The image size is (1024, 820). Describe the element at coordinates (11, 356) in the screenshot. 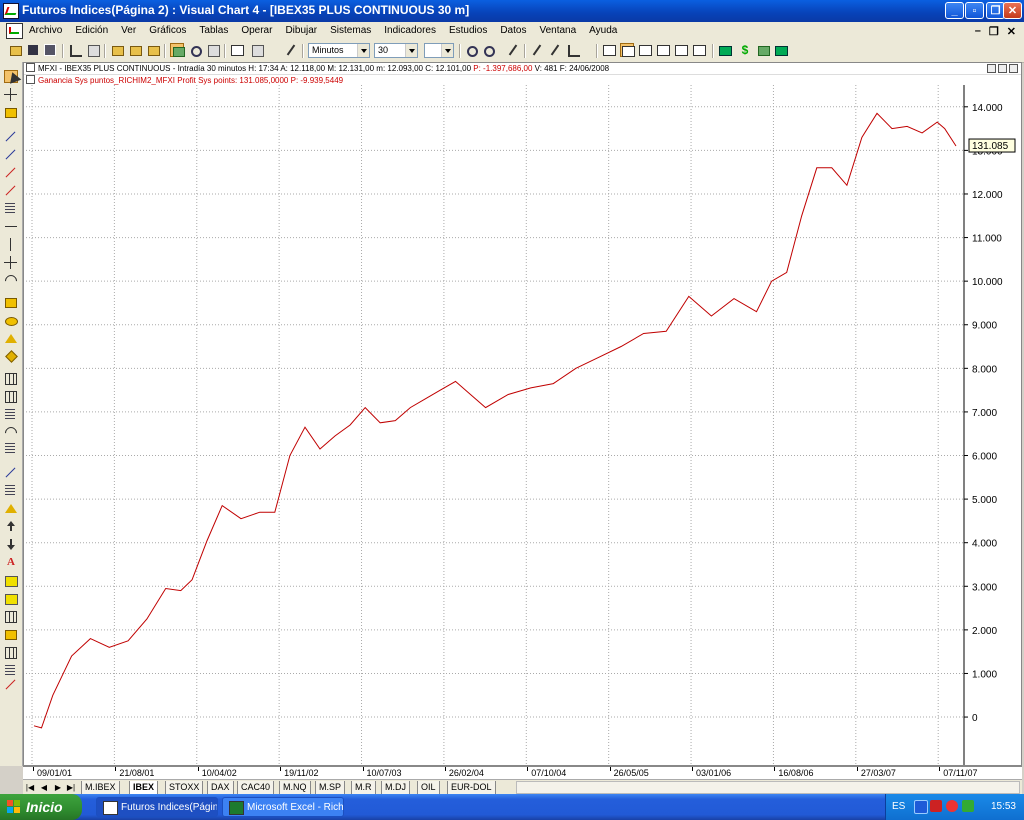

I see `diamond-icon` at that location.